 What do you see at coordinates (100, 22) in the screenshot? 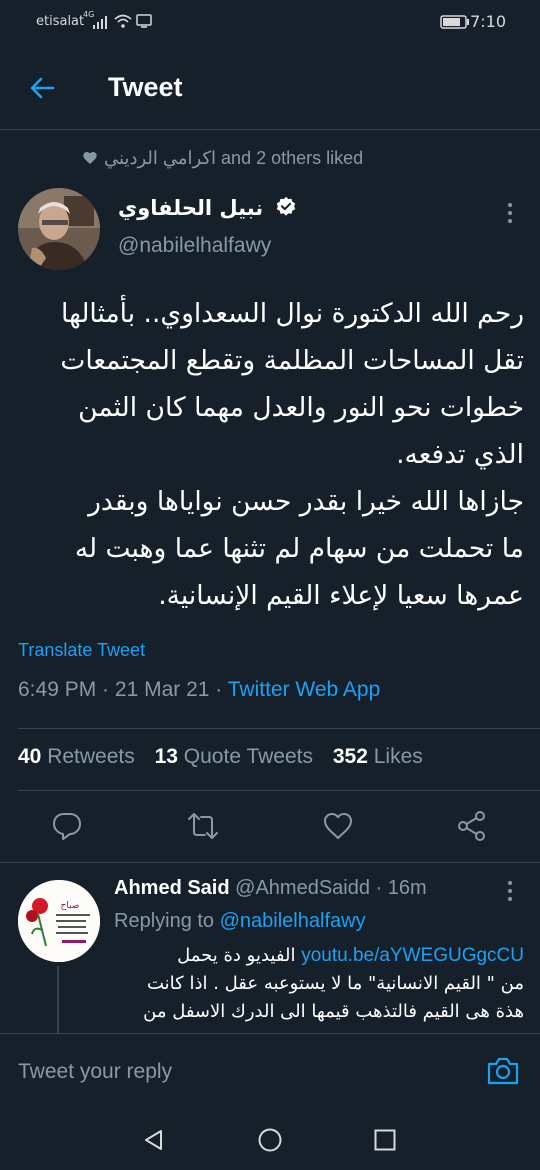
I see `signal-icon` at bounding box center [100, 22].